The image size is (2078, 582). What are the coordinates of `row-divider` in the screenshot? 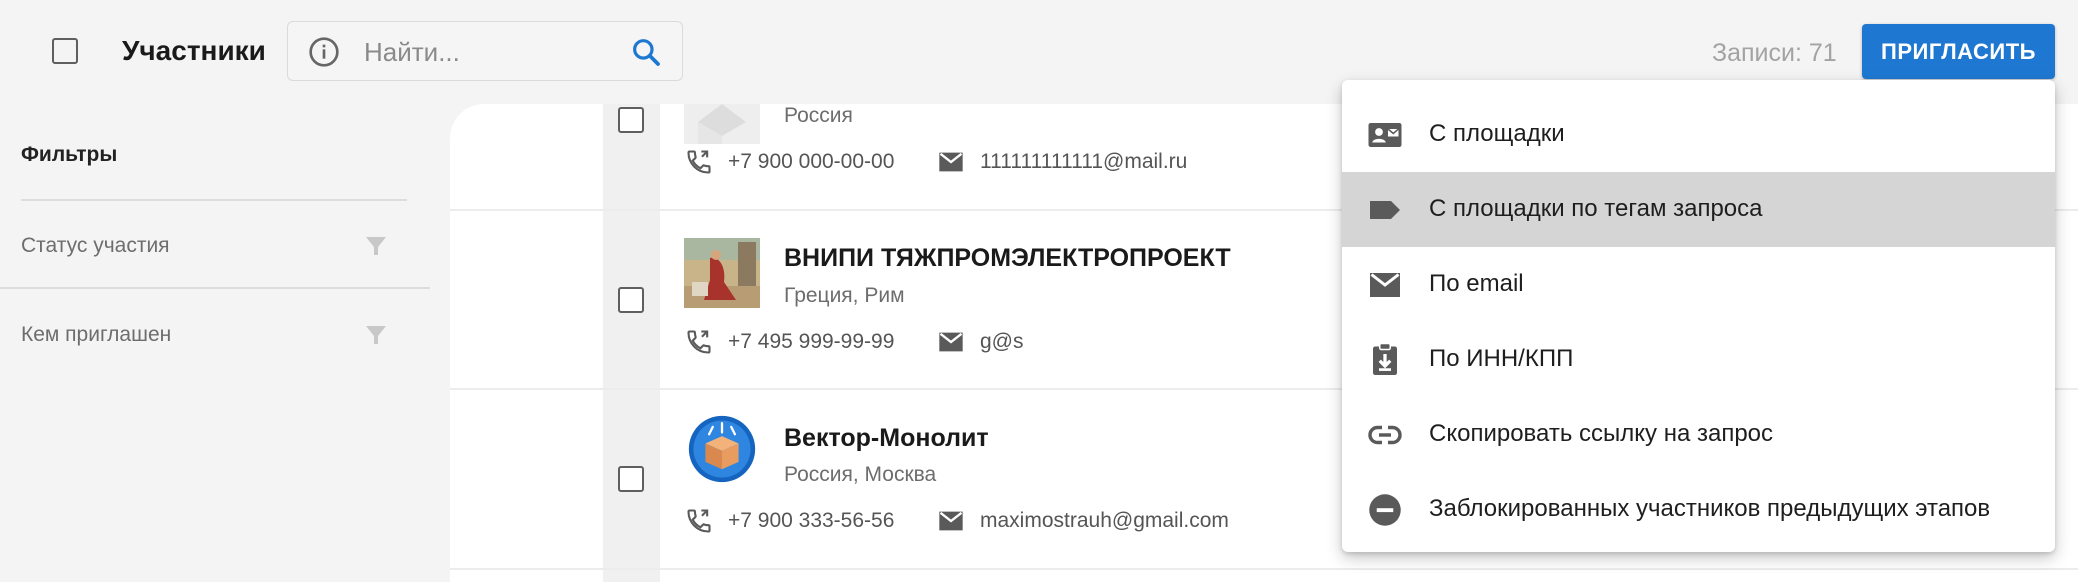 It's located at (1264, 569).